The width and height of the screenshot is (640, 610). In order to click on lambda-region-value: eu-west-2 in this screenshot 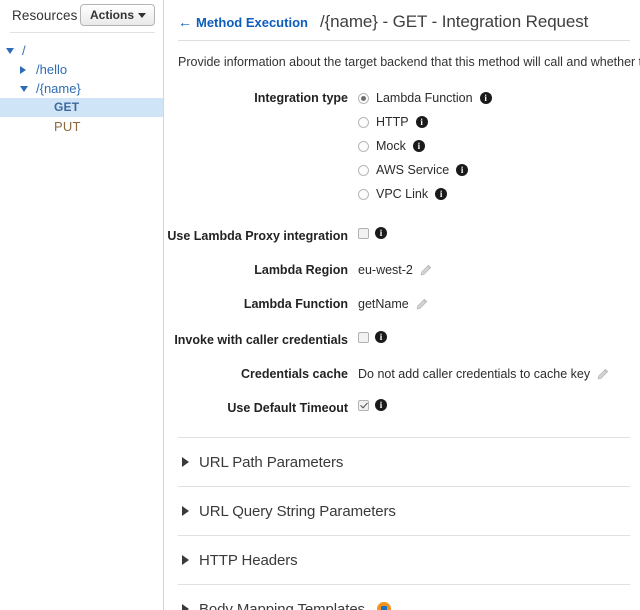, I will do `click(385, 270)`.